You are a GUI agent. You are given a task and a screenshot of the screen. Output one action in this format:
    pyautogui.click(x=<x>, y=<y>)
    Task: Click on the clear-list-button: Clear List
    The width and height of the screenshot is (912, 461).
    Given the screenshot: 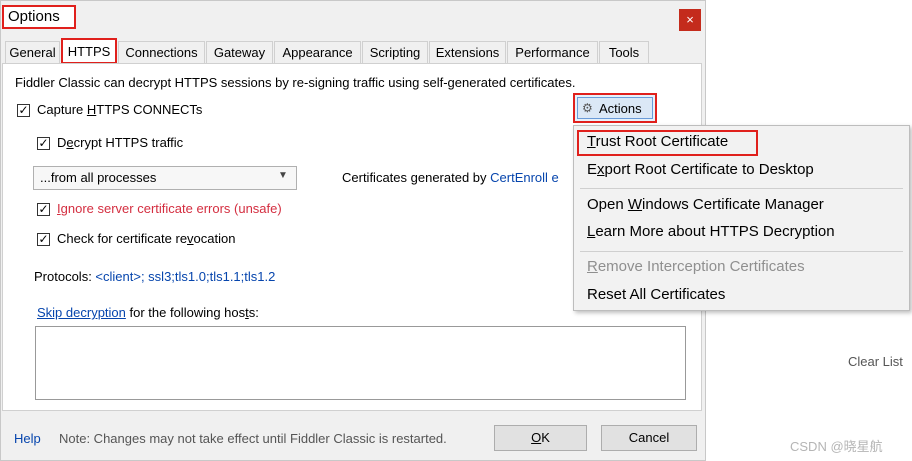 What is the action you would take?
    pyautogui.click(x=875, y=361)
    